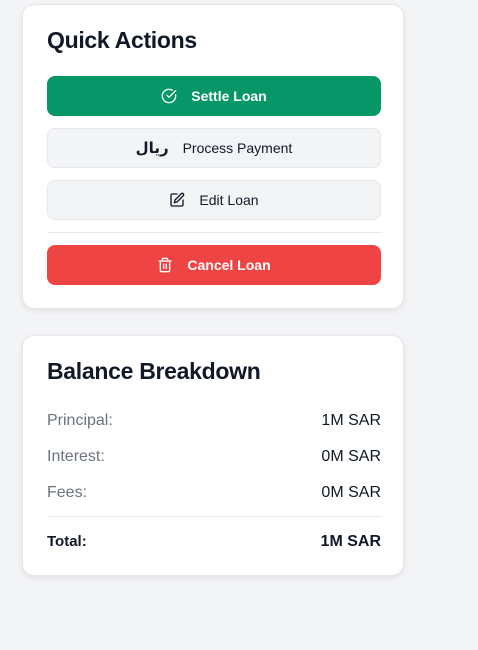 This screenshot has height=650, width=478. I want to click on settle-loan-button: Settle Loan, so click(214, 96).